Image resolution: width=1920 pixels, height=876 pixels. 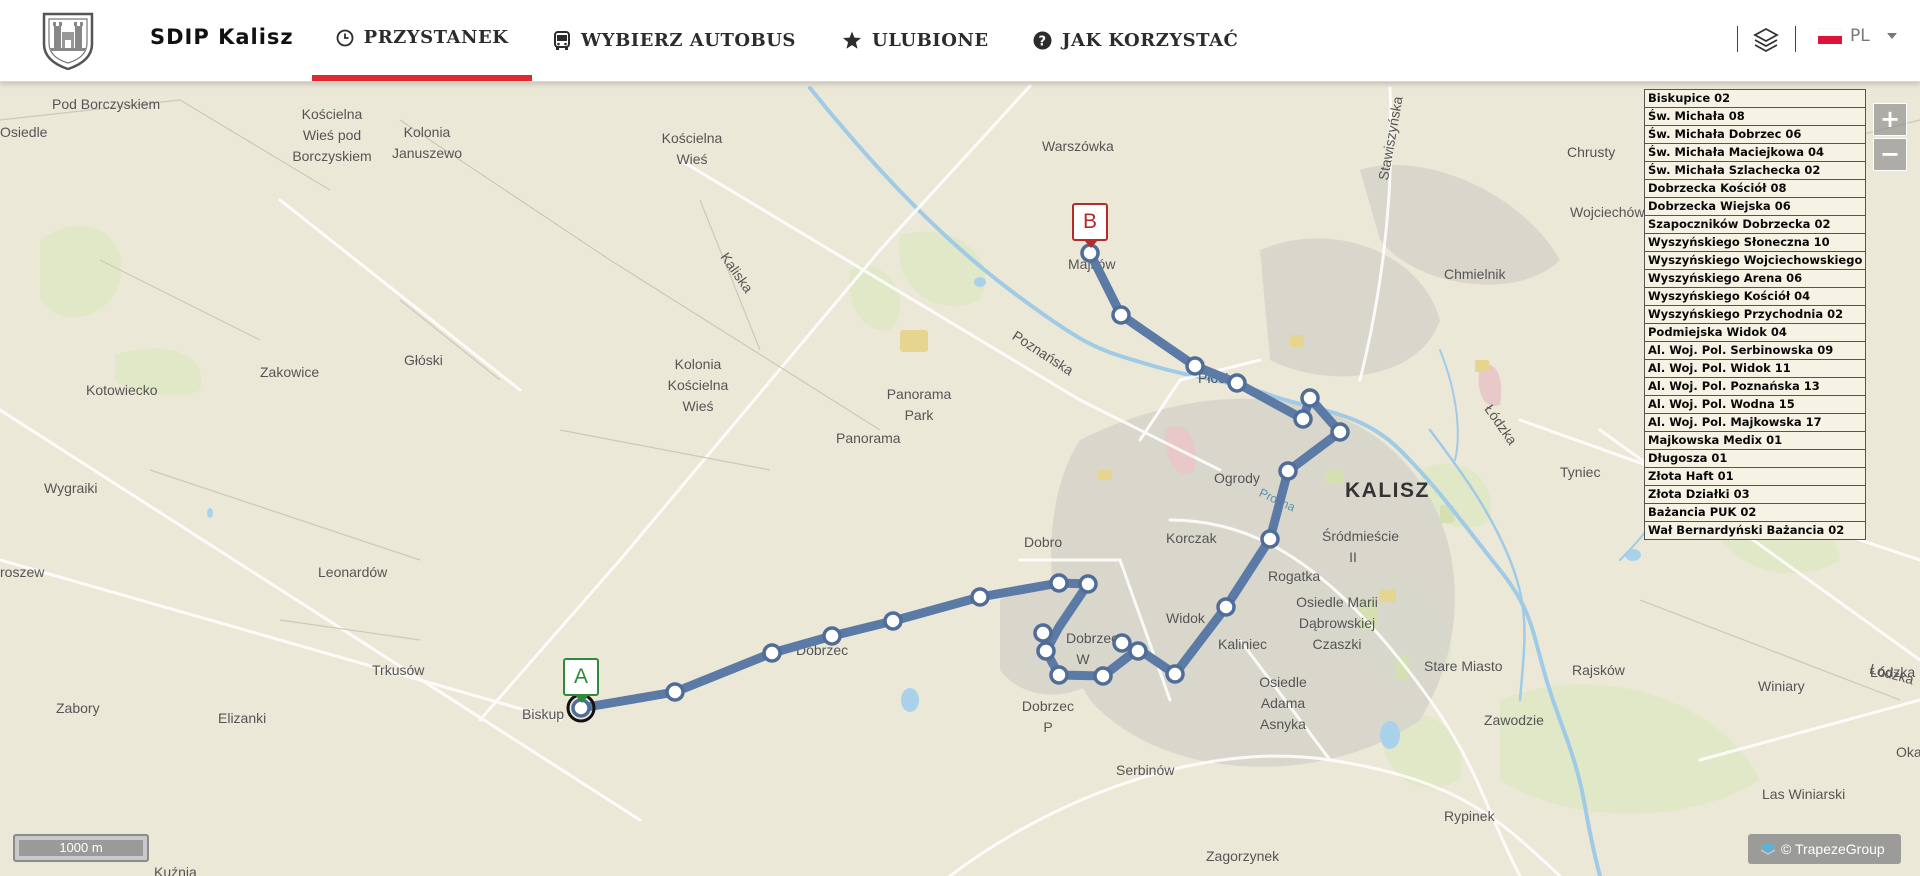 I want to click on stop-list-item: Al. Woj. Pol. Poznańska 13, so click(x=1755, y=387).